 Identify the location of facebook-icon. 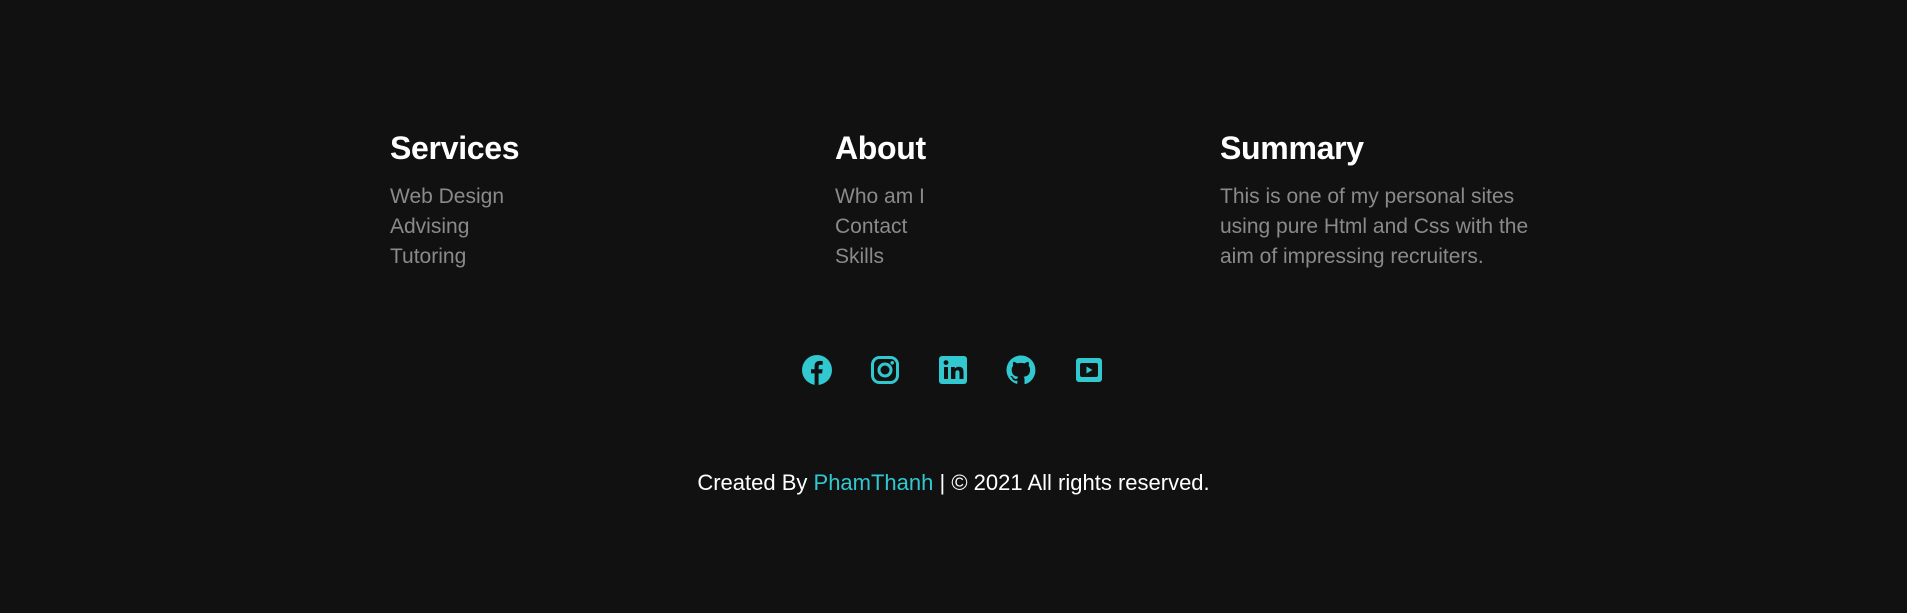
(817, 370).